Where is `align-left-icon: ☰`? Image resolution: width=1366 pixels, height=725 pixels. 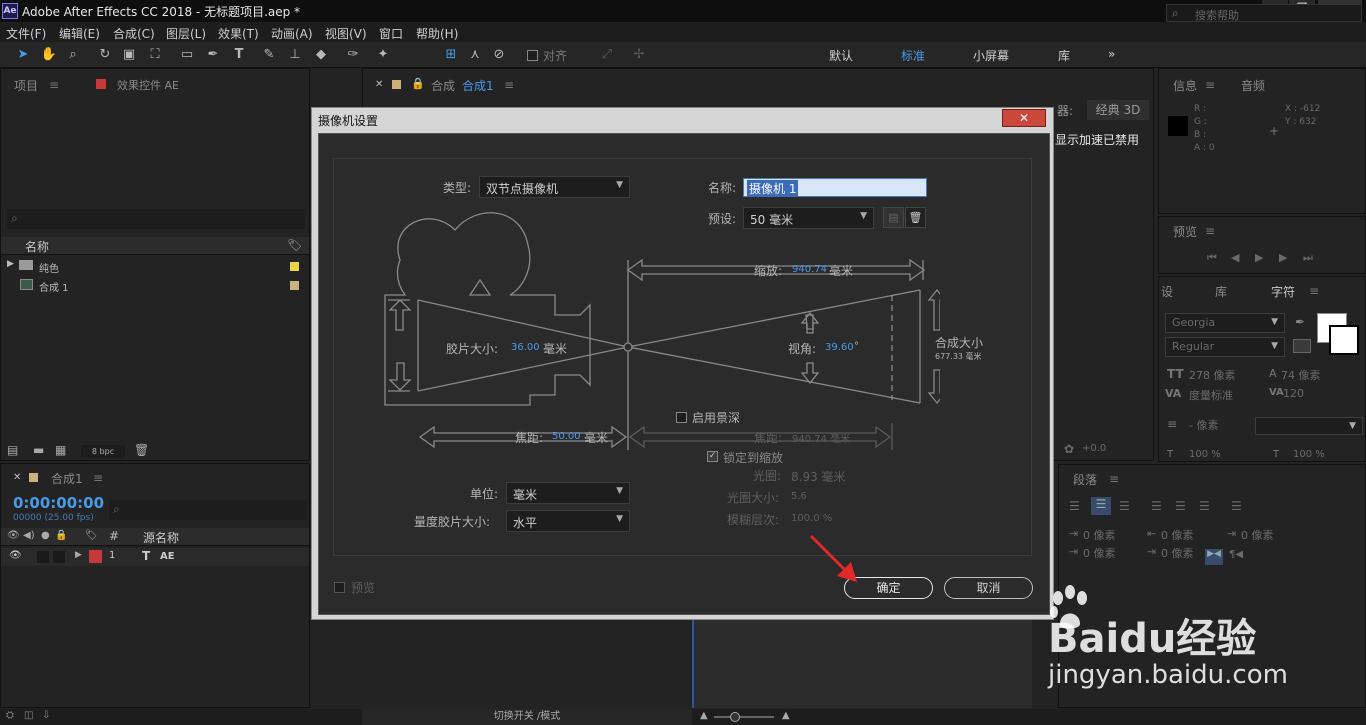
align-left-icon: ☰ is located at coordinates (1074, 506).